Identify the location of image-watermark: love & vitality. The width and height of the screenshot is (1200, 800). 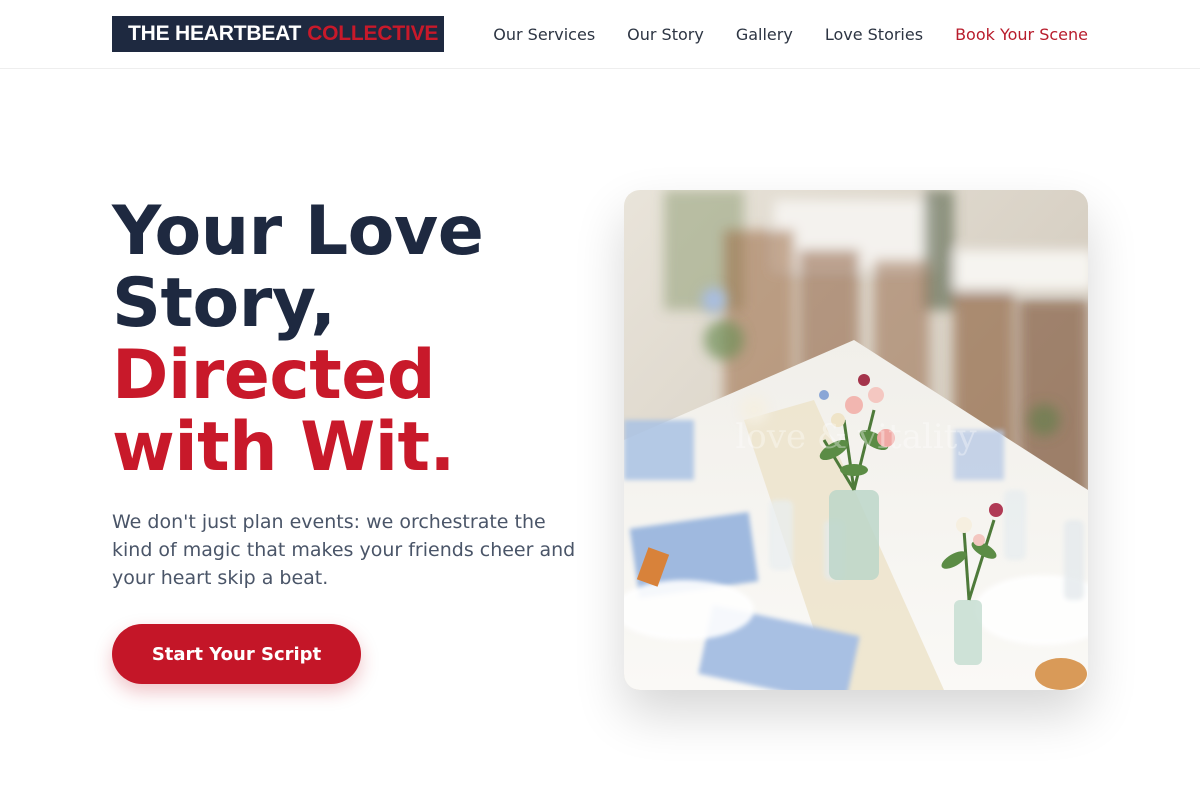
(856, 437).